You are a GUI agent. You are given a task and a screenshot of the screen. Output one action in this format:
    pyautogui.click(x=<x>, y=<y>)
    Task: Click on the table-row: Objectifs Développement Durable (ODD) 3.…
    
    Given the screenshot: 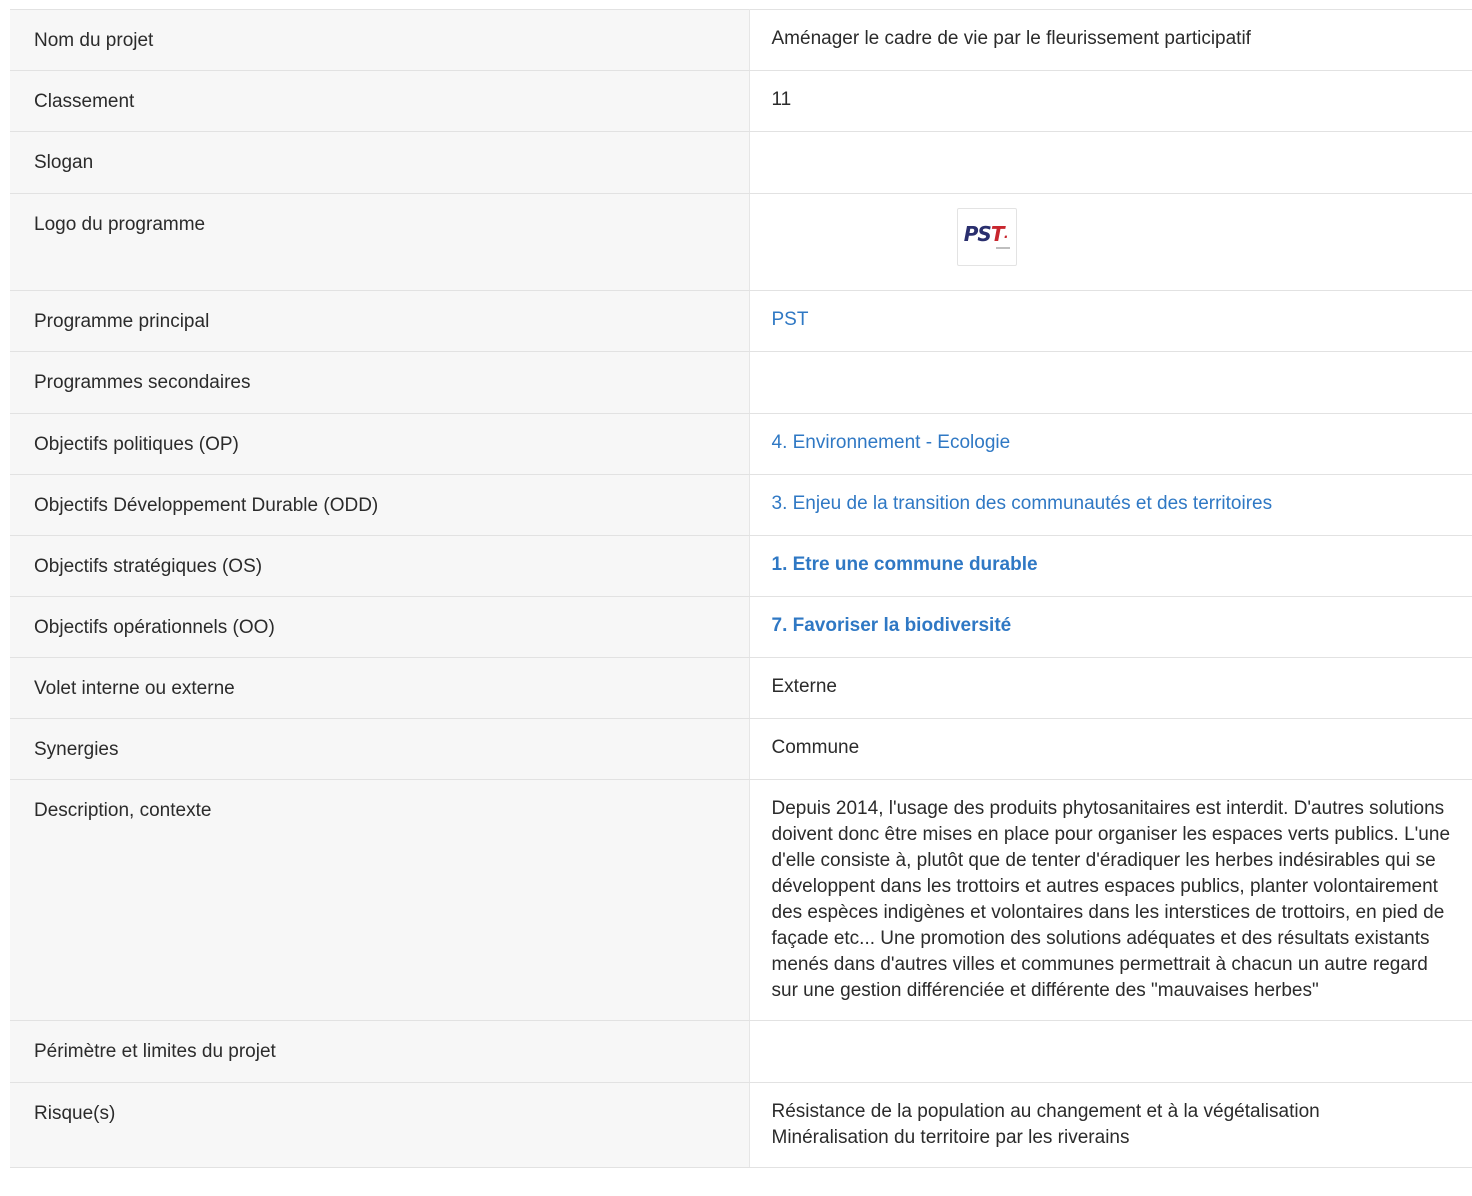 What is the action you would take?
    pyautogui.click(x=741, y=505)
    